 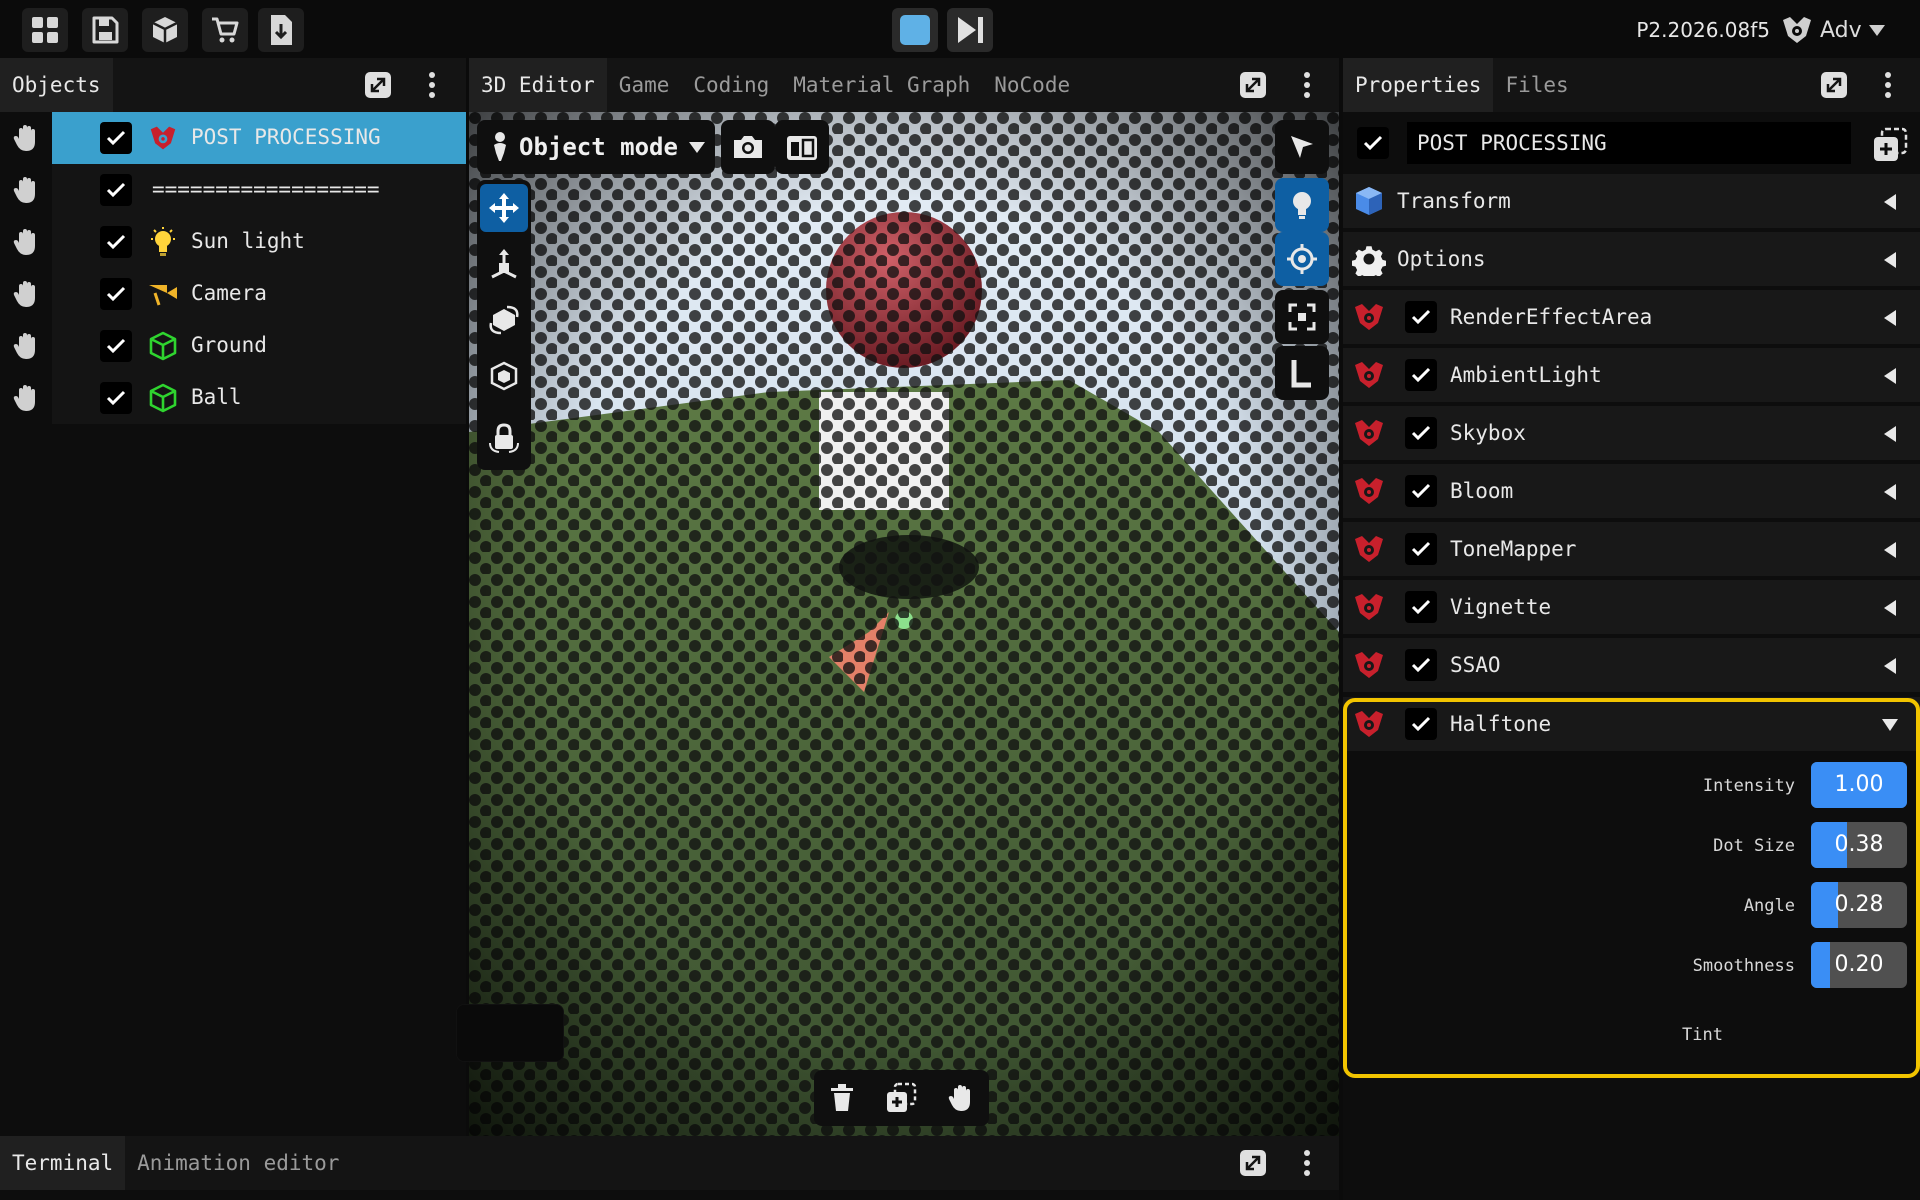 What do you see at coordinates (233, 138) in the screenshot?
I see `object-row-post-processing: POST PROCESSING` at bounding box center [233, 138].